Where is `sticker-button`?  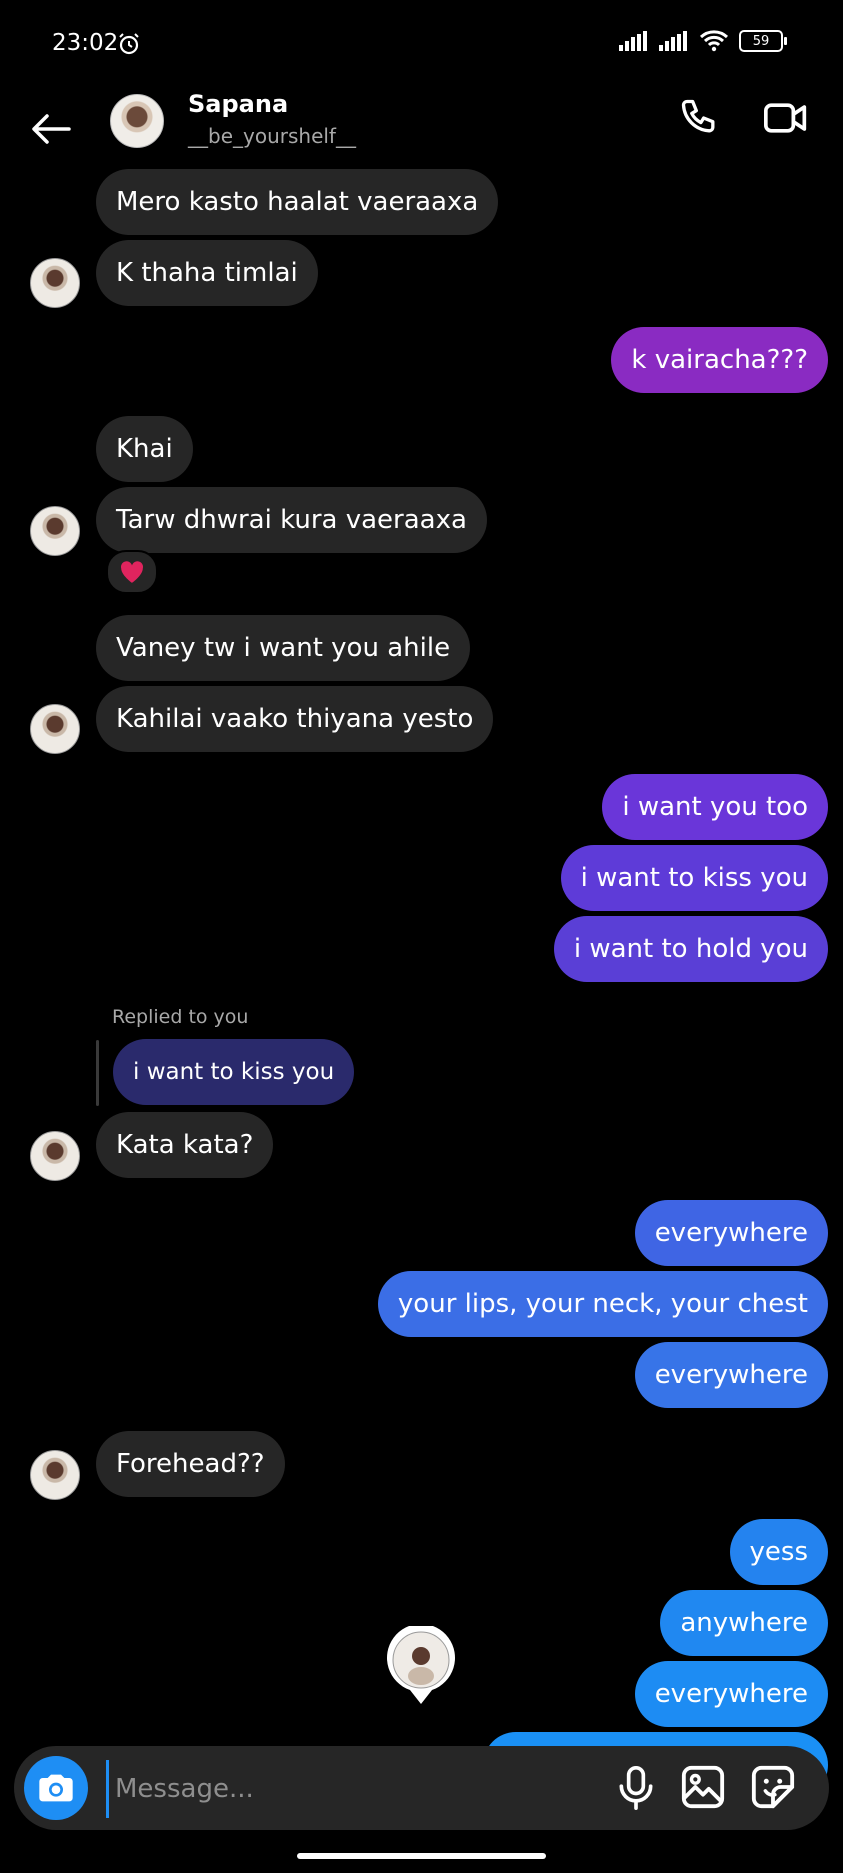 sticker-button is located at coordinates (775, 1789).